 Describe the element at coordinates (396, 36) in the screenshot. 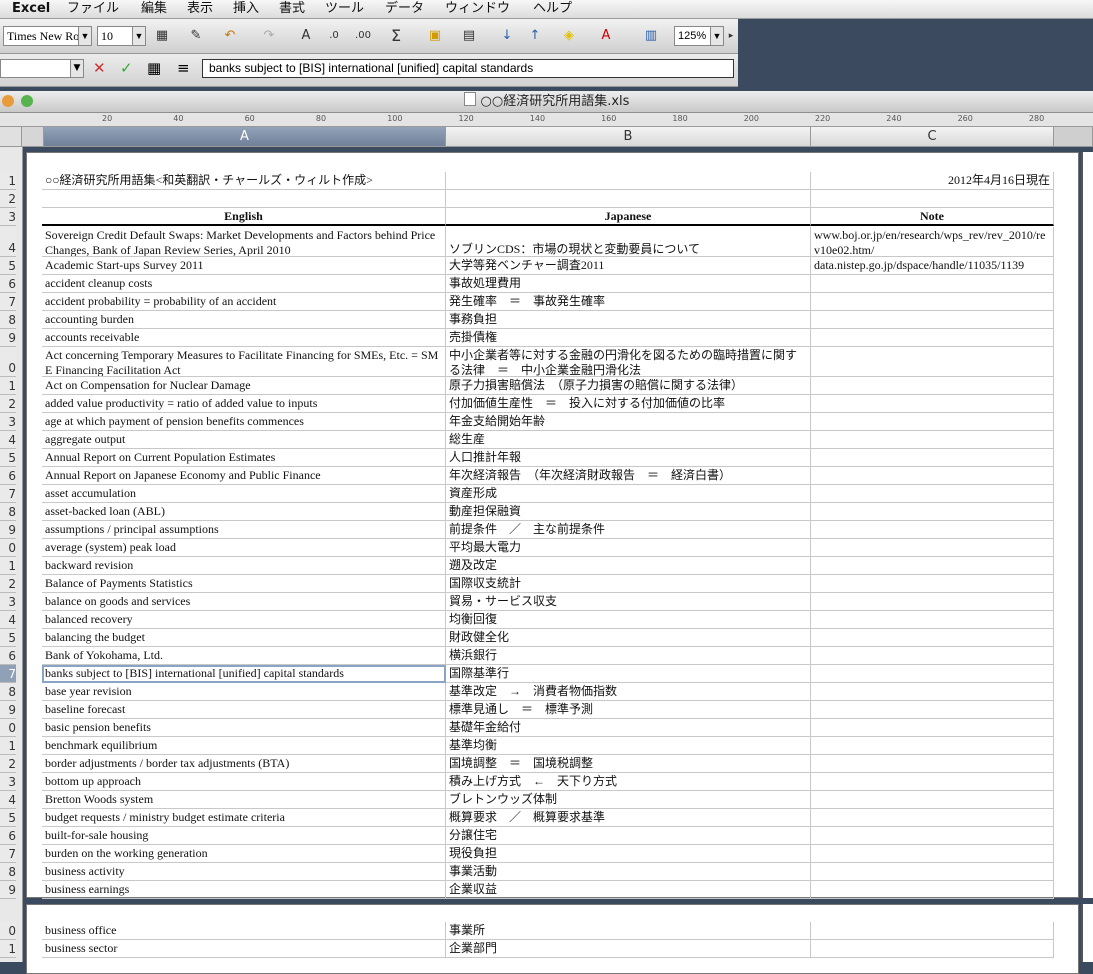

I see `autosum-icon: Σ` at that location.